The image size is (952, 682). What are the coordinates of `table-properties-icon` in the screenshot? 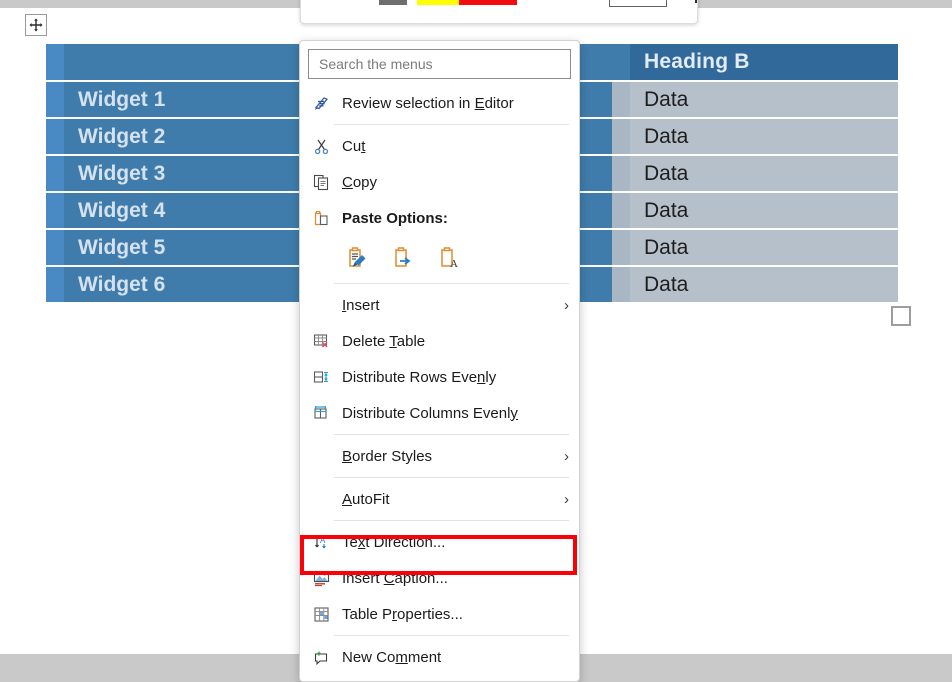 It's located at (321, 614).